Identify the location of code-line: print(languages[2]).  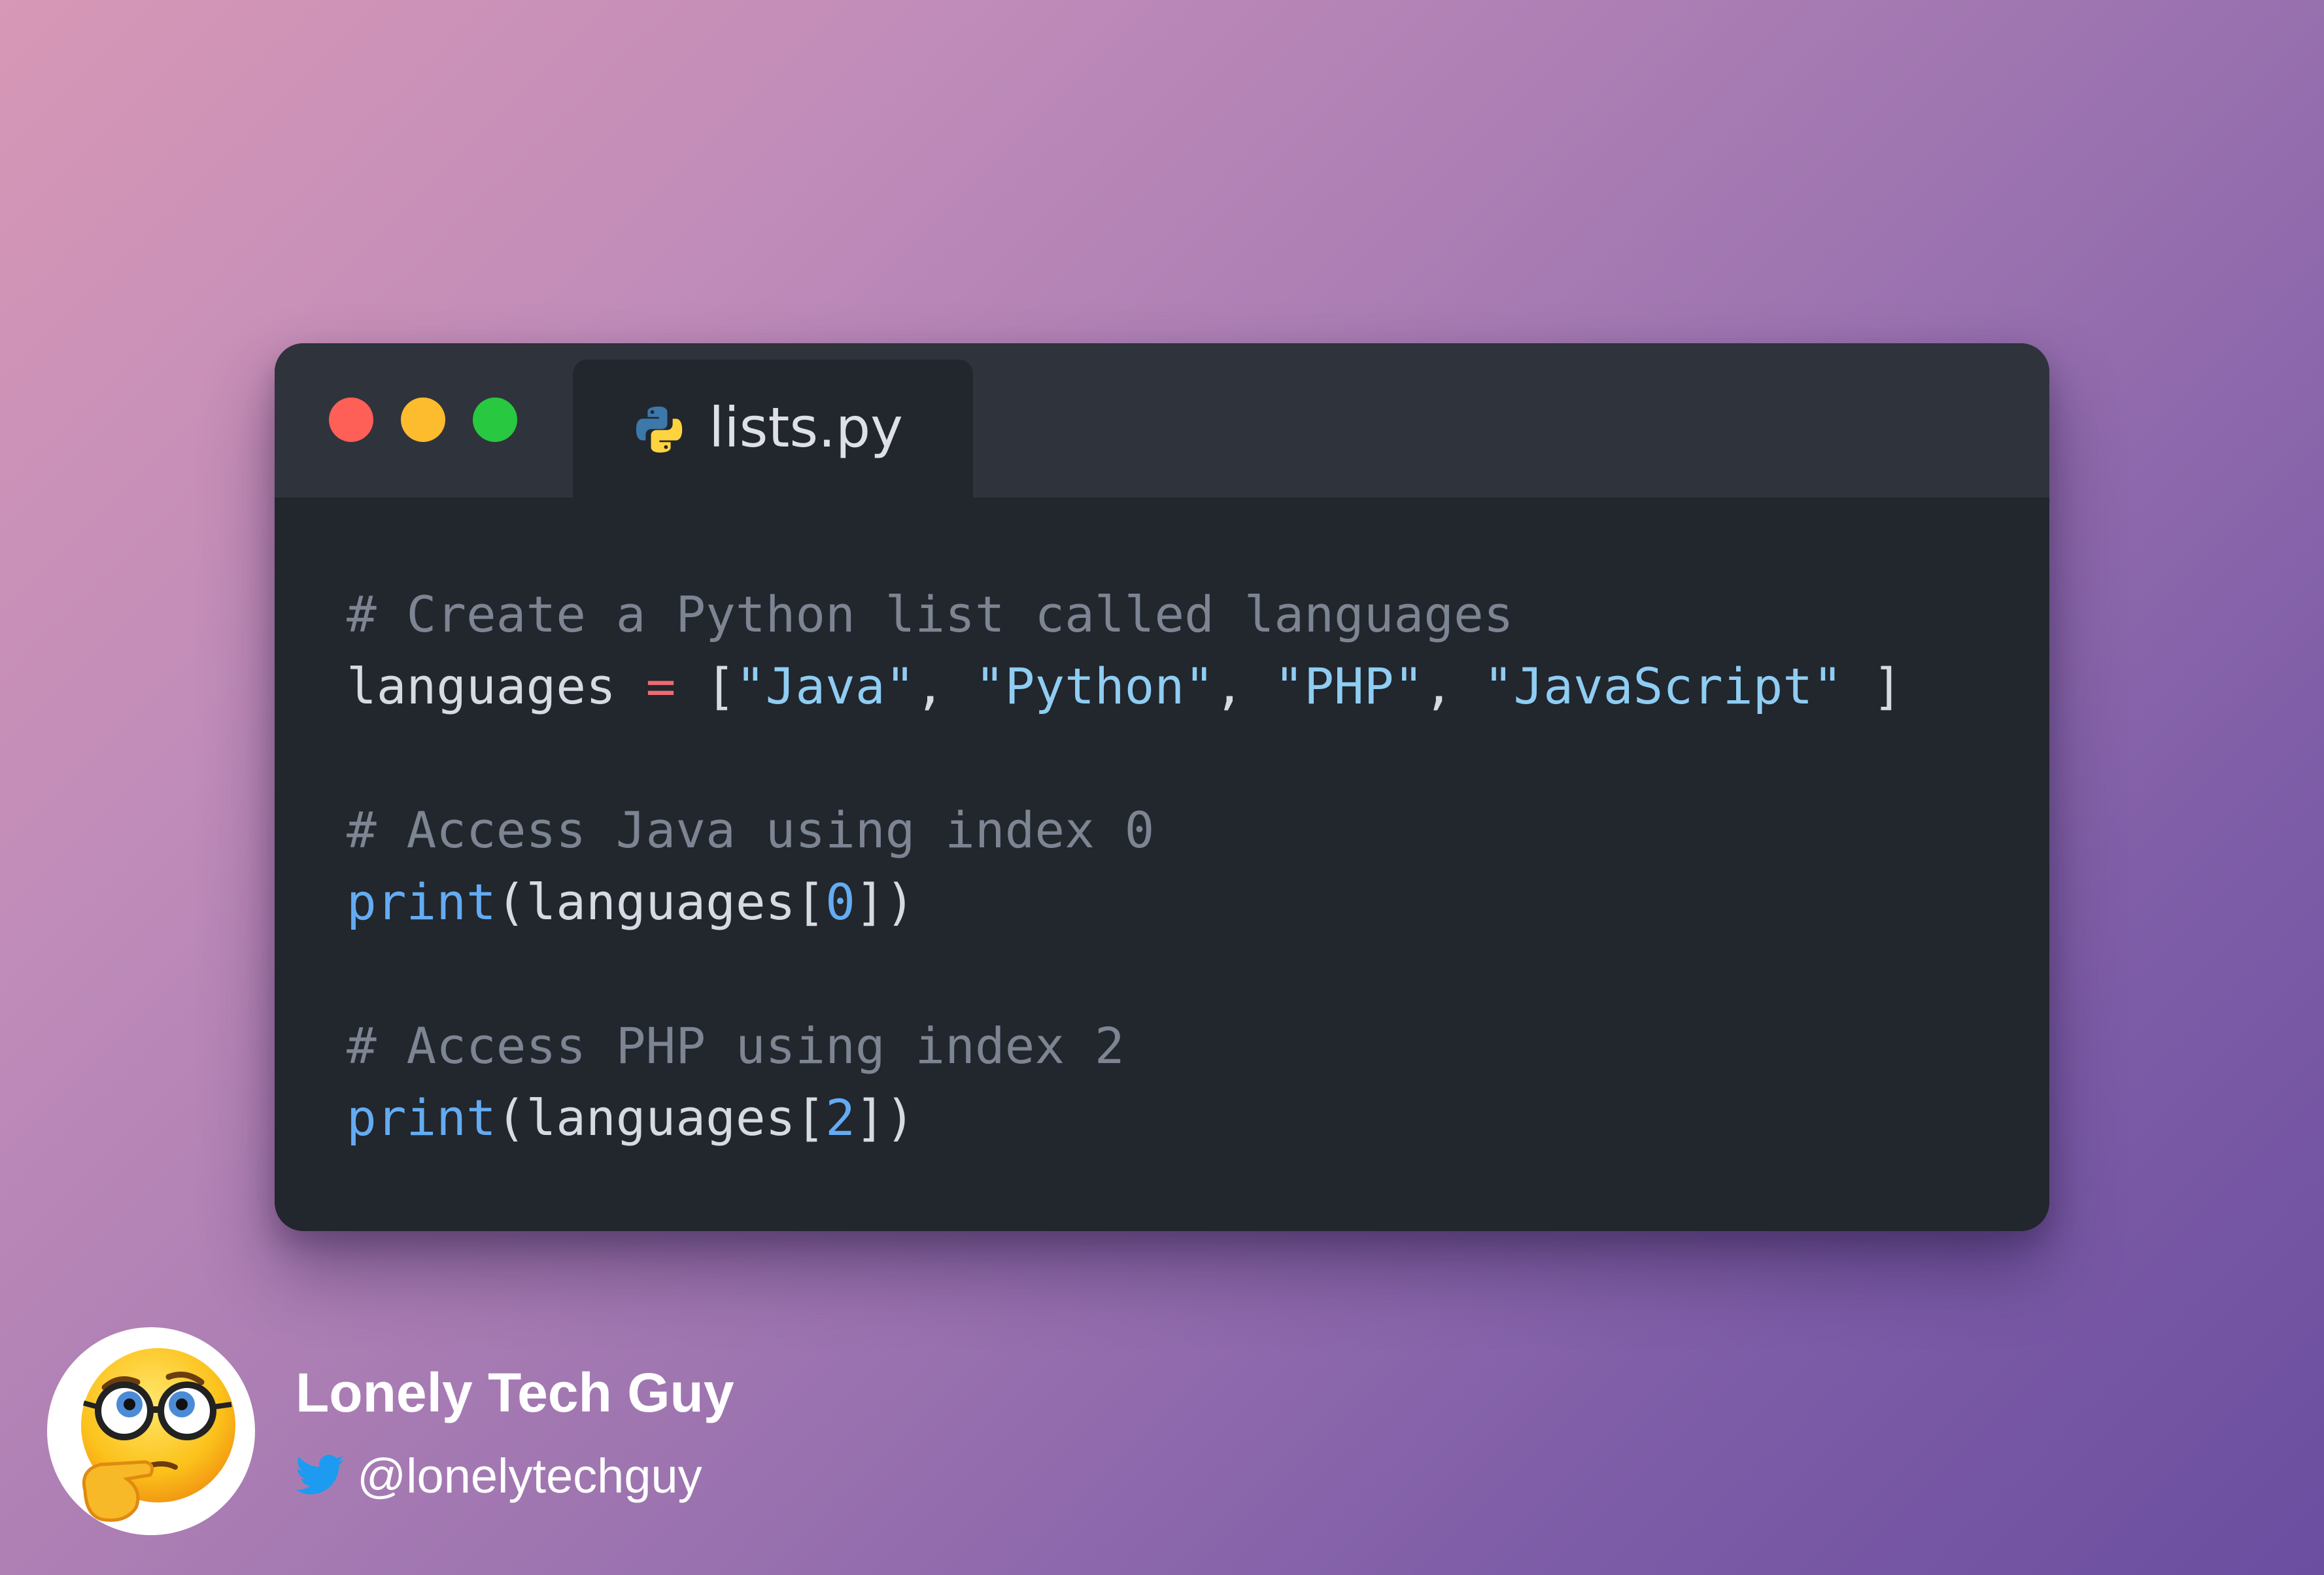
(1124, 1118).